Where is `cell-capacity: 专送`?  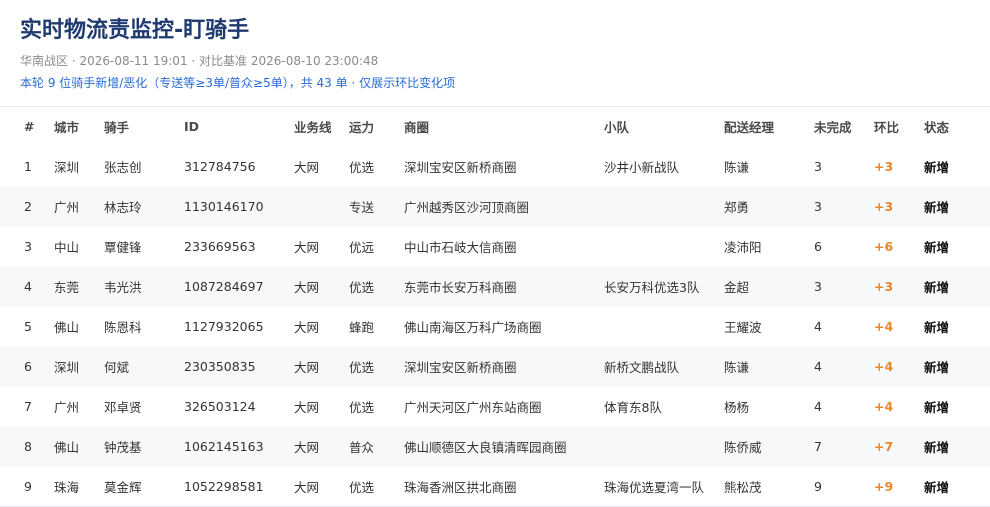
cell-capacity: 专送 is located at coordinates (362, 207).